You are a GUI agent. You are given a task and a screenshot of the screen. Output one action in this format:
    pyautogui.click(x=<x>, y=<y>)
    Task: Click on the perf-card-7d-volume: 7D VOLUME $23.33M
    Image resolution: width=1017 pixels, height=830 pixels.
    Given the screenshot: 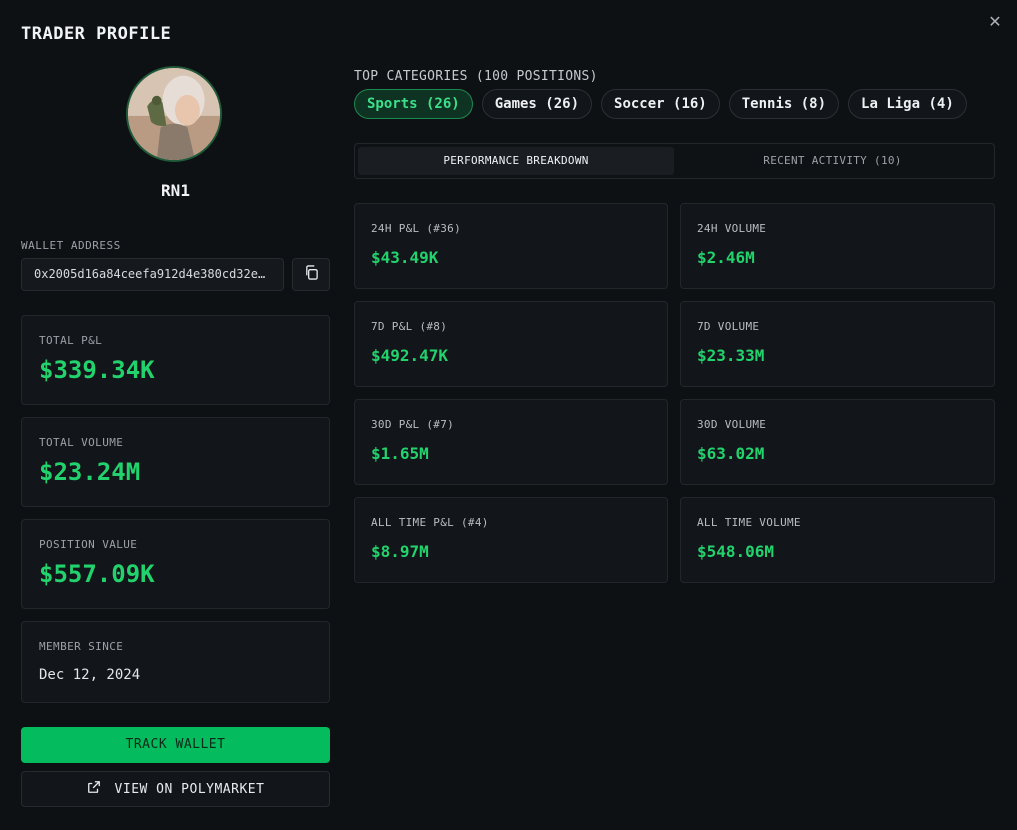 What is the action you would take?
    pyautogui.click(x=837, y=344)
    